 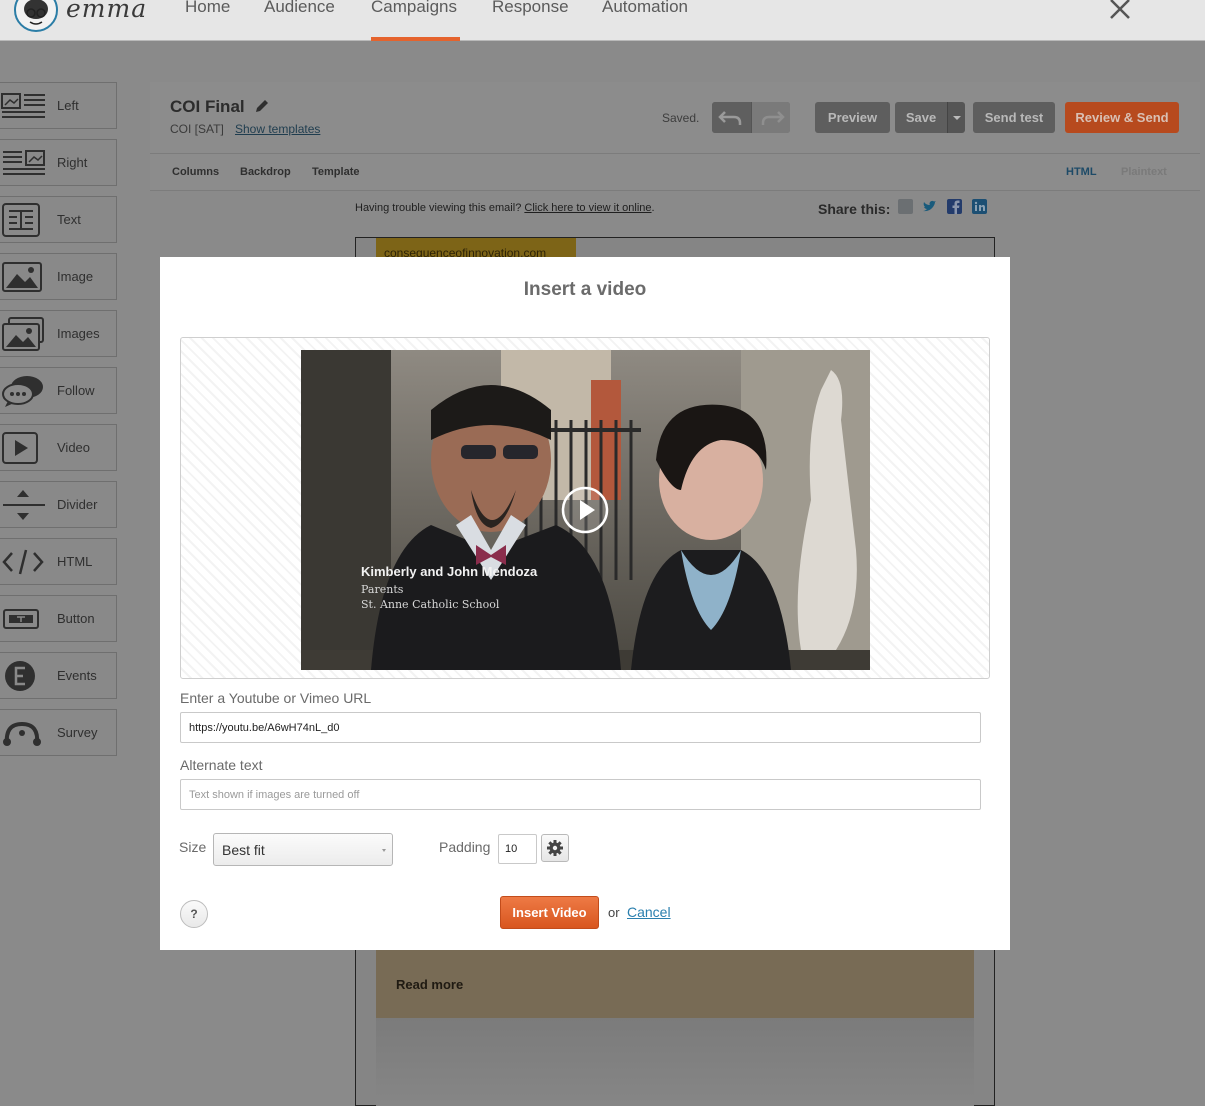 What do you see at coordinates (207, 8) in the screenshot?
I see `nav-home: Home` at bounding box center [207, 8].